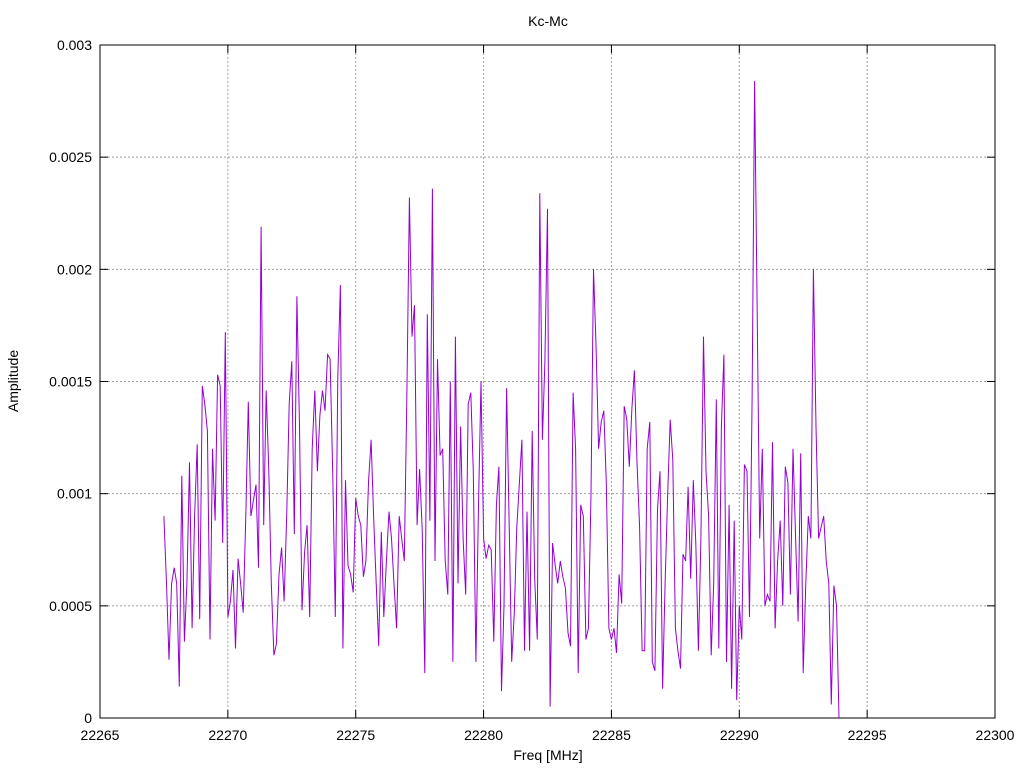 Image resolution: width=1024 pixels, height=768 pixels. Describe the element at coordinates (483, 735) in the screenshot. I see `x-tick-label: 22280` at that location.